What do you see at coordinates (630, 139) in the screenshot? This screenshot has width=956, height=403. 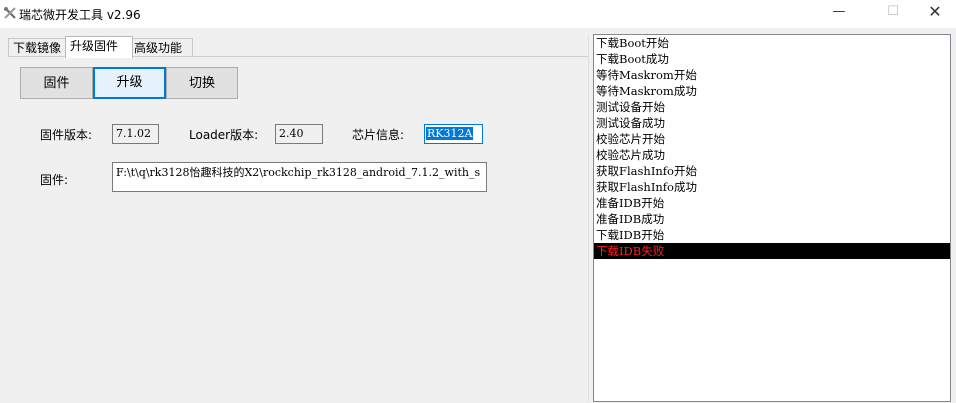 I see `log-line: 校验芯片开始` at bounding box center [630, 139].